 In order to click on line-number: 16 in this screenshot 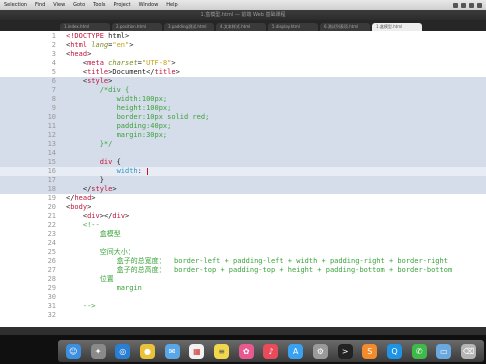, I will do `click(51, 171)`.